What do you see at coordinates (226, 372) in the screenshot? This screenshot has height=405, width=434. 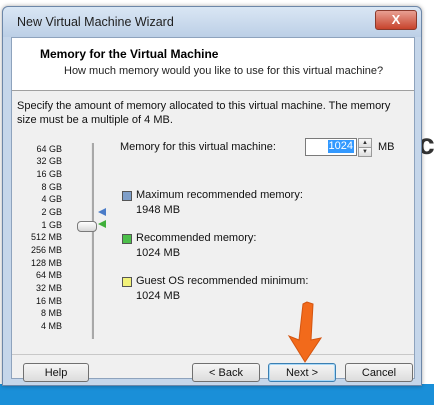 I see `back-button: < Back` at bounding box center [226, 372].